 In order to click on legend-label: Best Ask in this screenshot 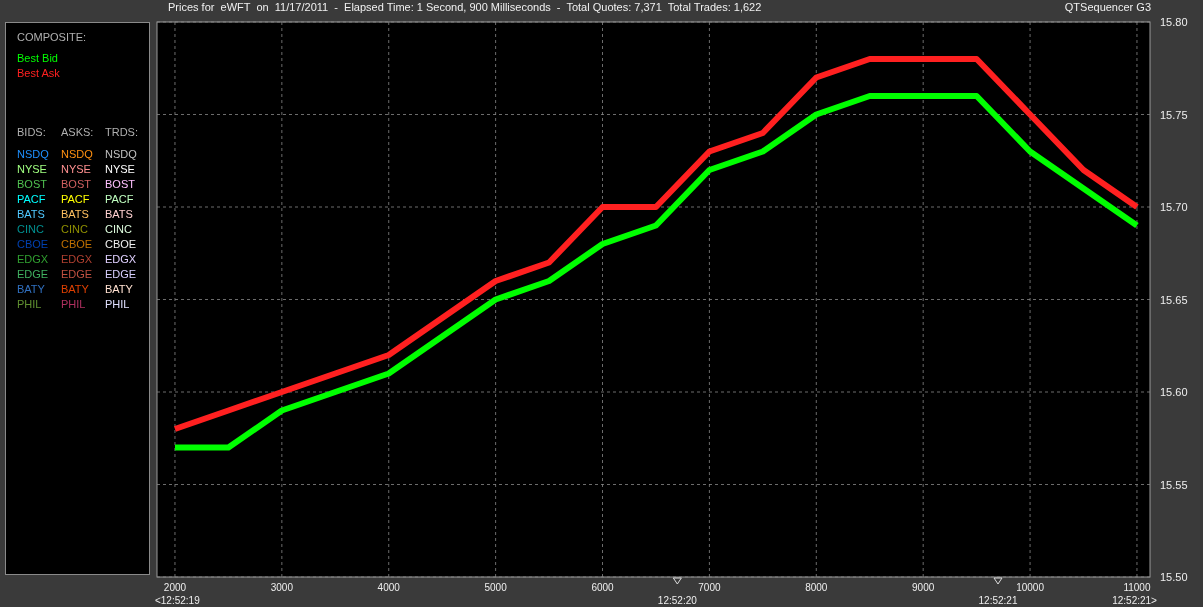, I will do `click(39, 73)`.